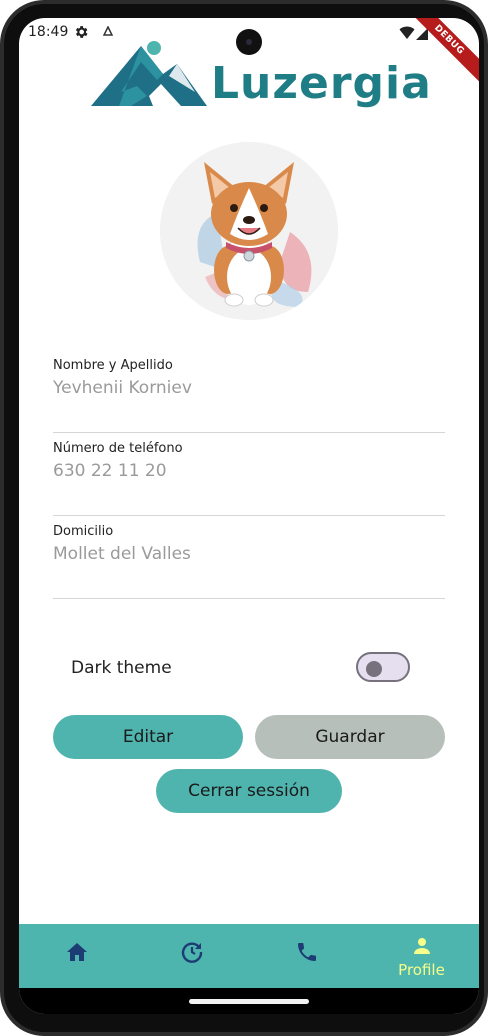 The width and height of the screenshot is (488, 1036). What do you see at coordinates (421, 970) in the screenshot?
I see `nav-label-profile: Profile` at bounding box center [421, 970].